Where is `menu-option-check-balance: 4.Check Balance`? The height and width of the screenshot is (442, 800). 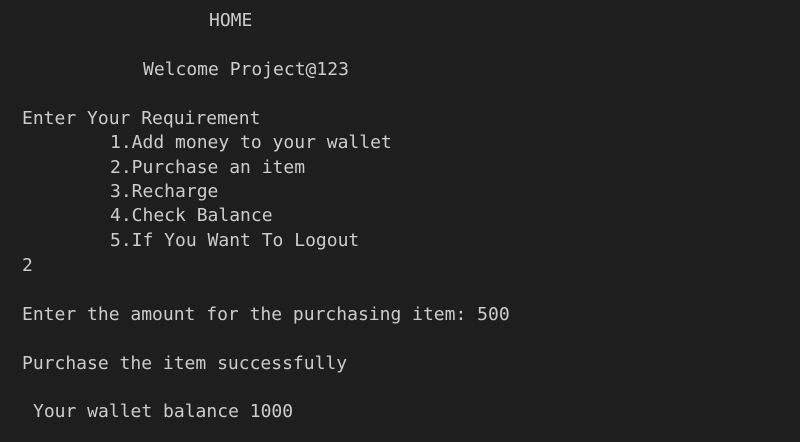
menu-option-check-balance: 4.Check Balance is located at coordinates (191, 215).